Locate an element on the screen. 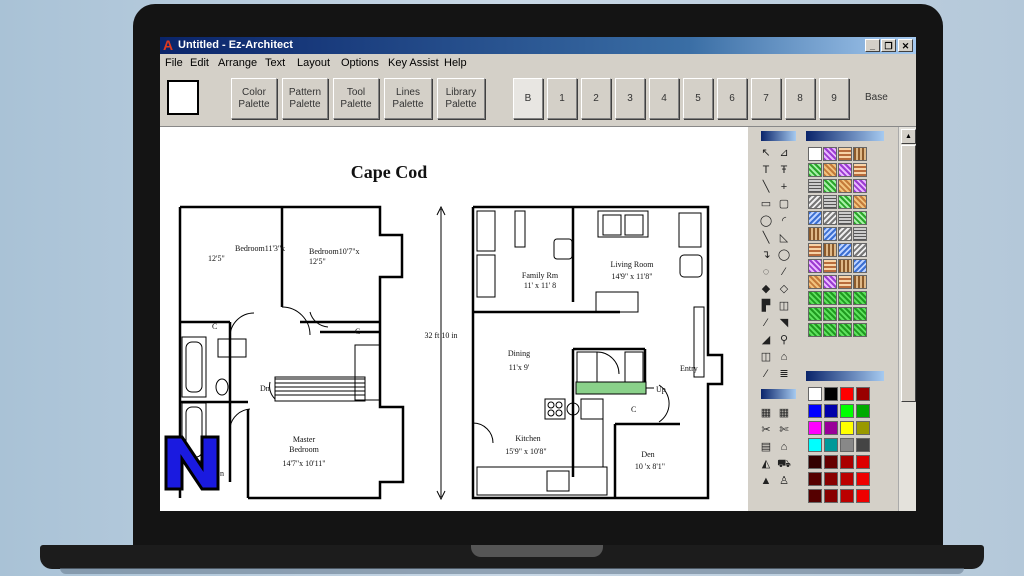 This screenshot has width=1024, height=576. close-button: ✕ is located at coordinates (905, 45).